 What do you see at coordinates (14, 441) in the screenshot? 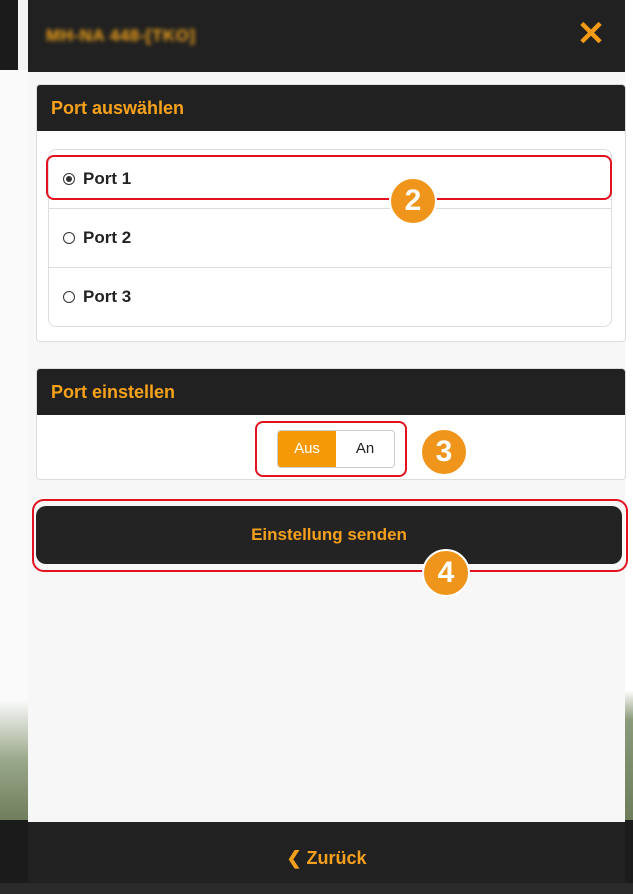
I see `background-left` at bounding box center [14, 441].